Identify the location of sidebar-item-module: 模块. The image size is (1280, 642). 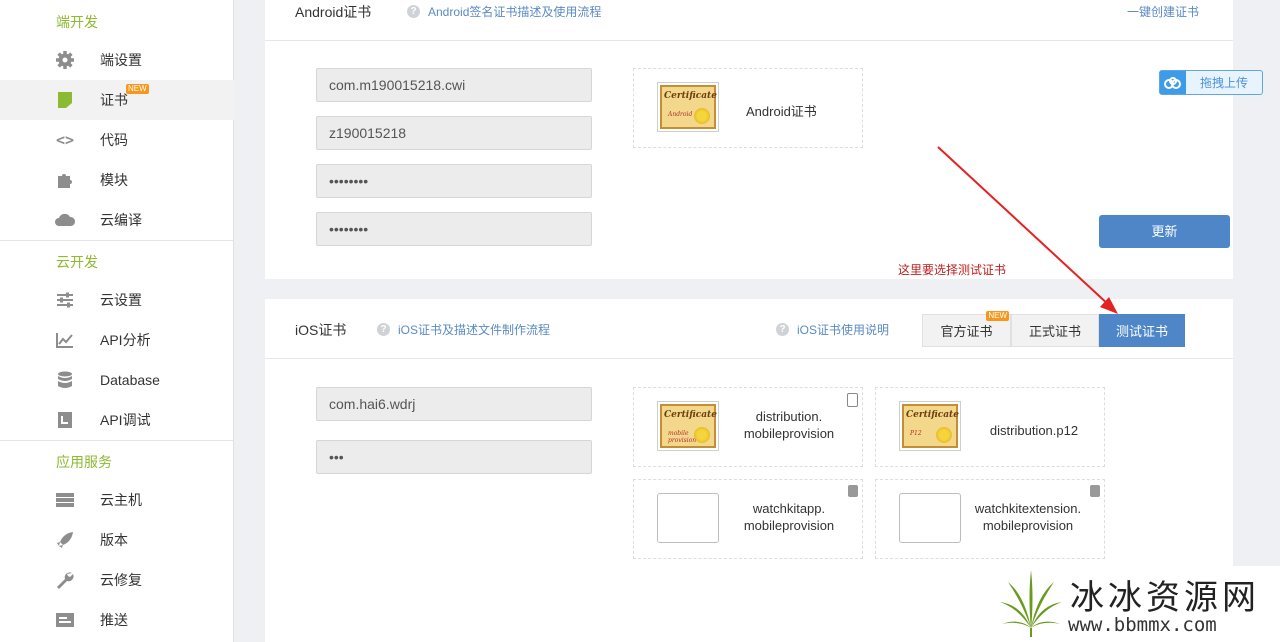
(117, 180).